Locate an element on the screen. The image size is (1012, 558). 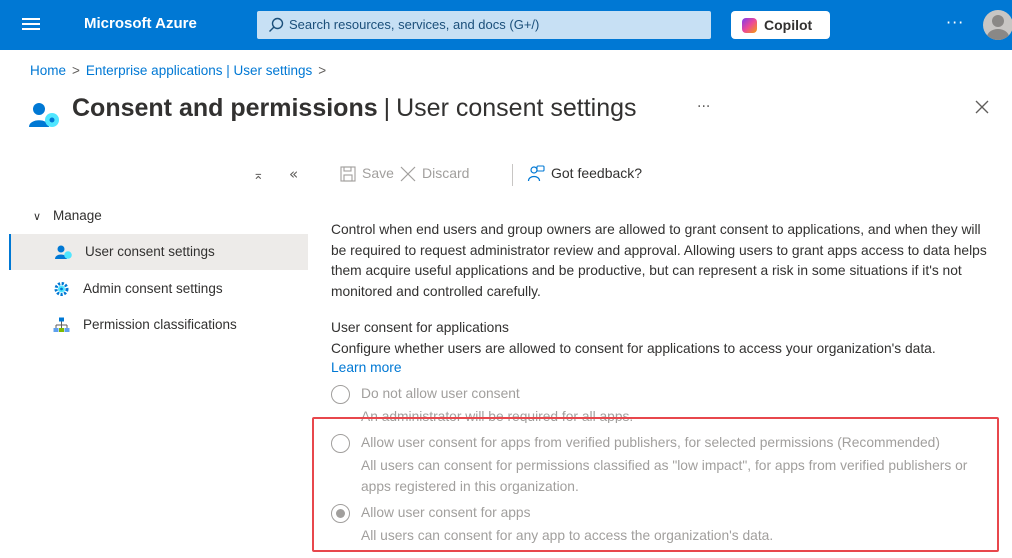
radio-allow-all-apps is located at coordinates (340, 513).